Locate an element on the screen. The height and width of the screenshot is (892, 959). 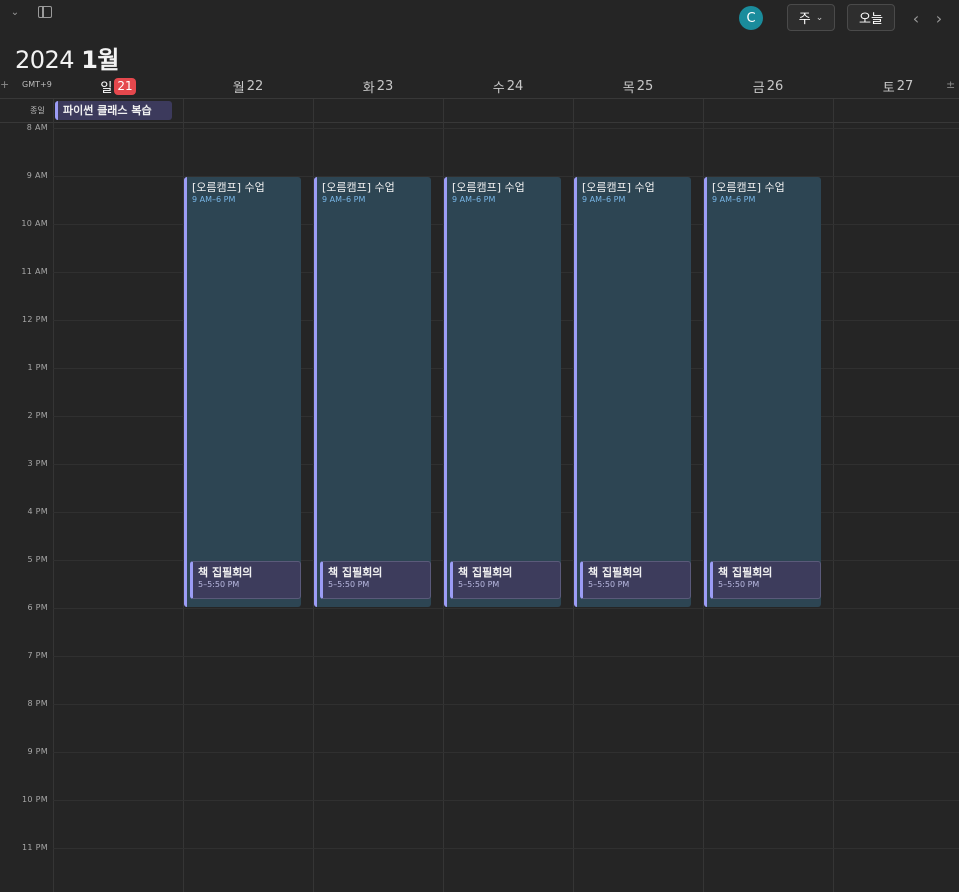
hour-label: 1 PM is located at coordinates (37, 367).